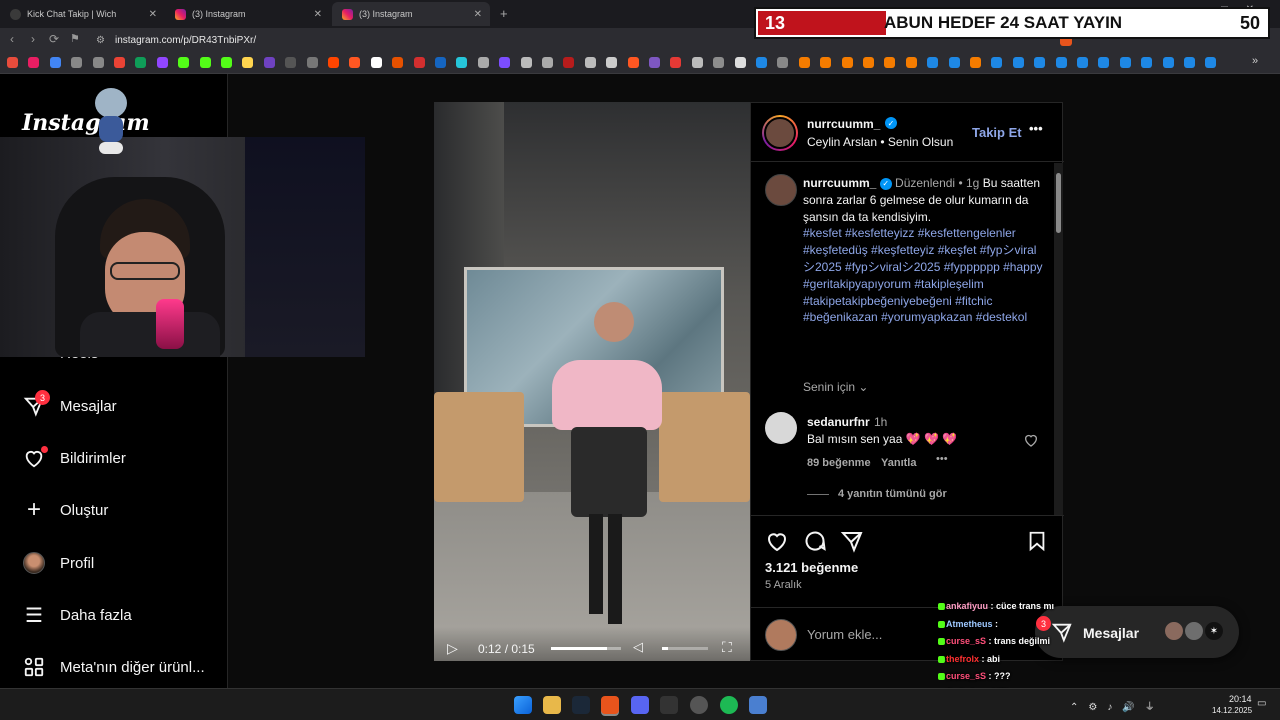 The height and width of the screenshot is (720, 1280). I want to click on back-icon: ‹, so click(12, 39).